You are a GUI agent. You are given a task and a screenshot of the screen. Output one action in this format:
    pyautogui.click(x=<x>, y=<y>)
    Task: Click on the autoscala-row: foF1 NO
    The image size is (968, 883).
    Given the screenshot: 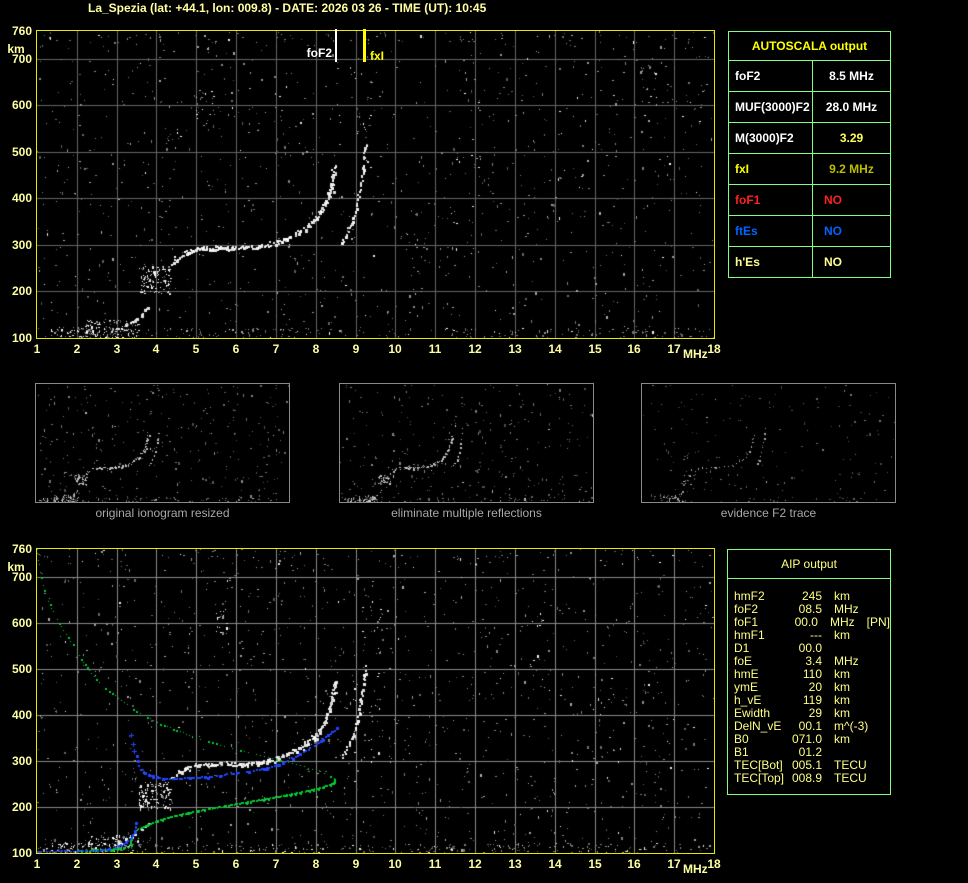 What is the action you would take?
    pyautogui.click(x=809, y=200)
    